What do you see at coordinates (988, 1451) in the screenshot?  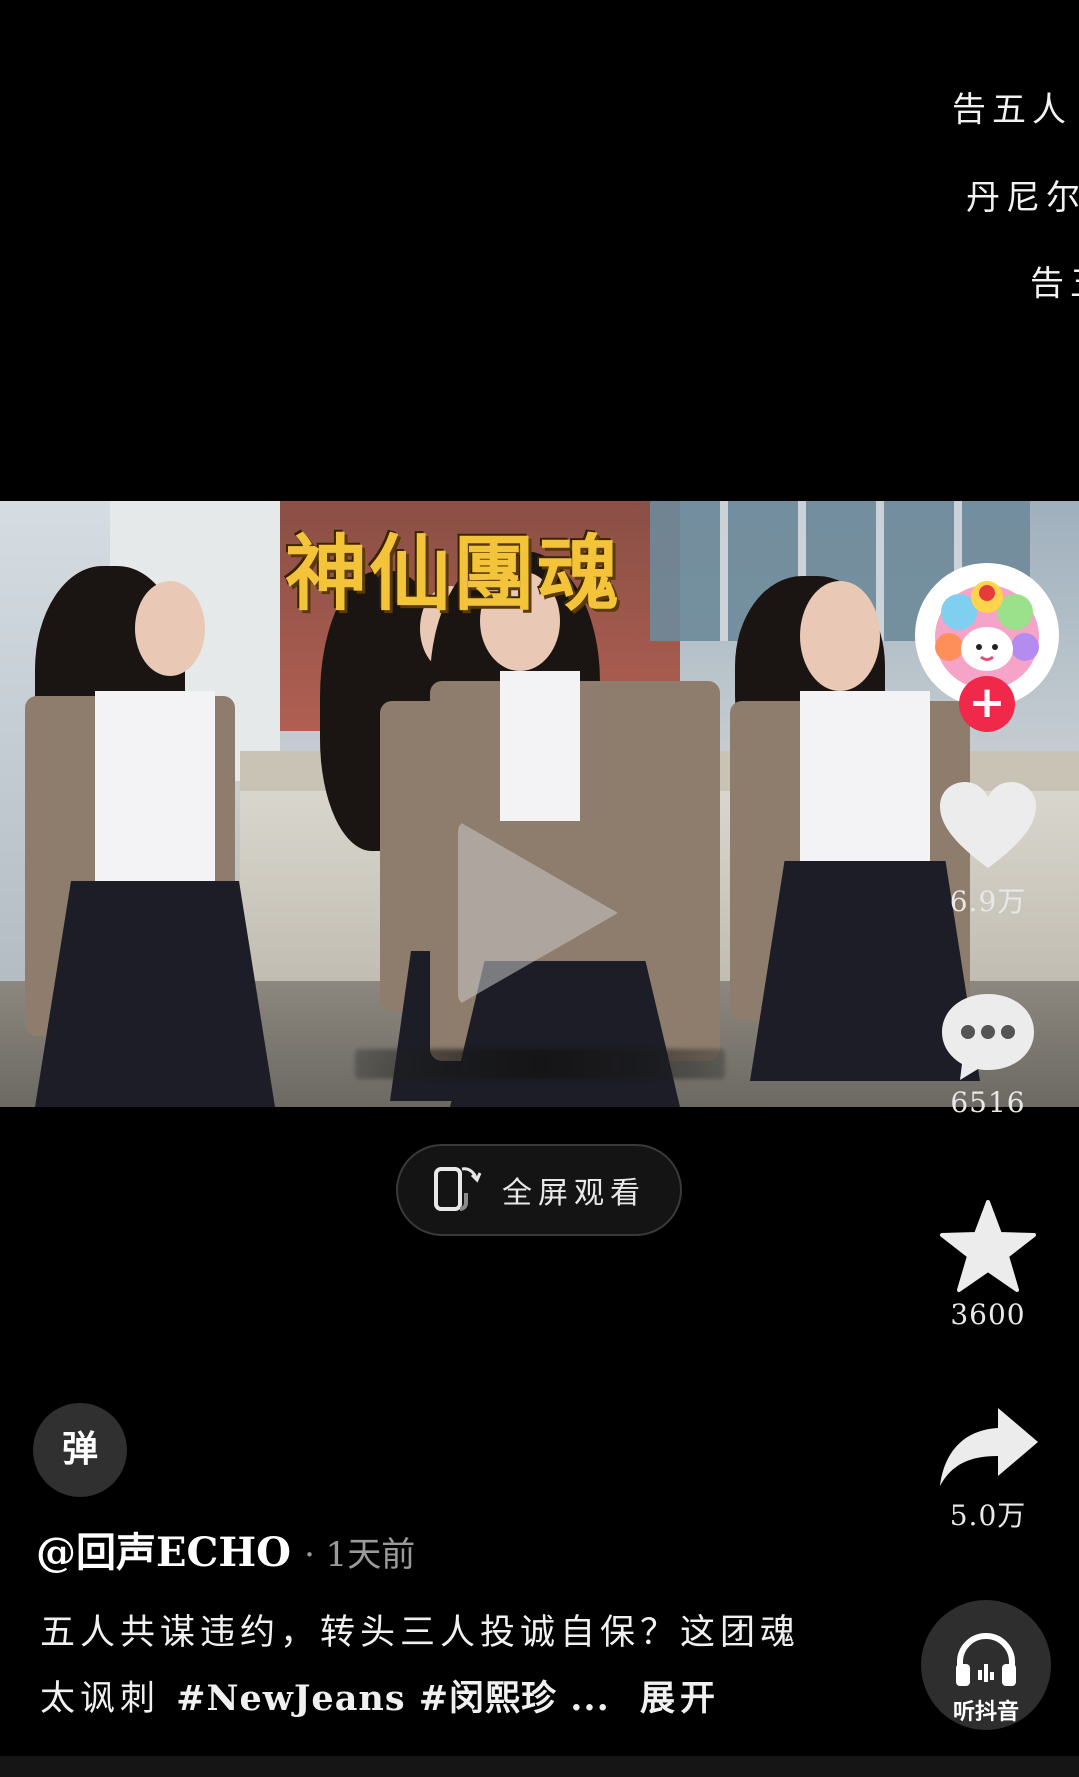 I see `share-icon` at bounding box center [988, 1451].